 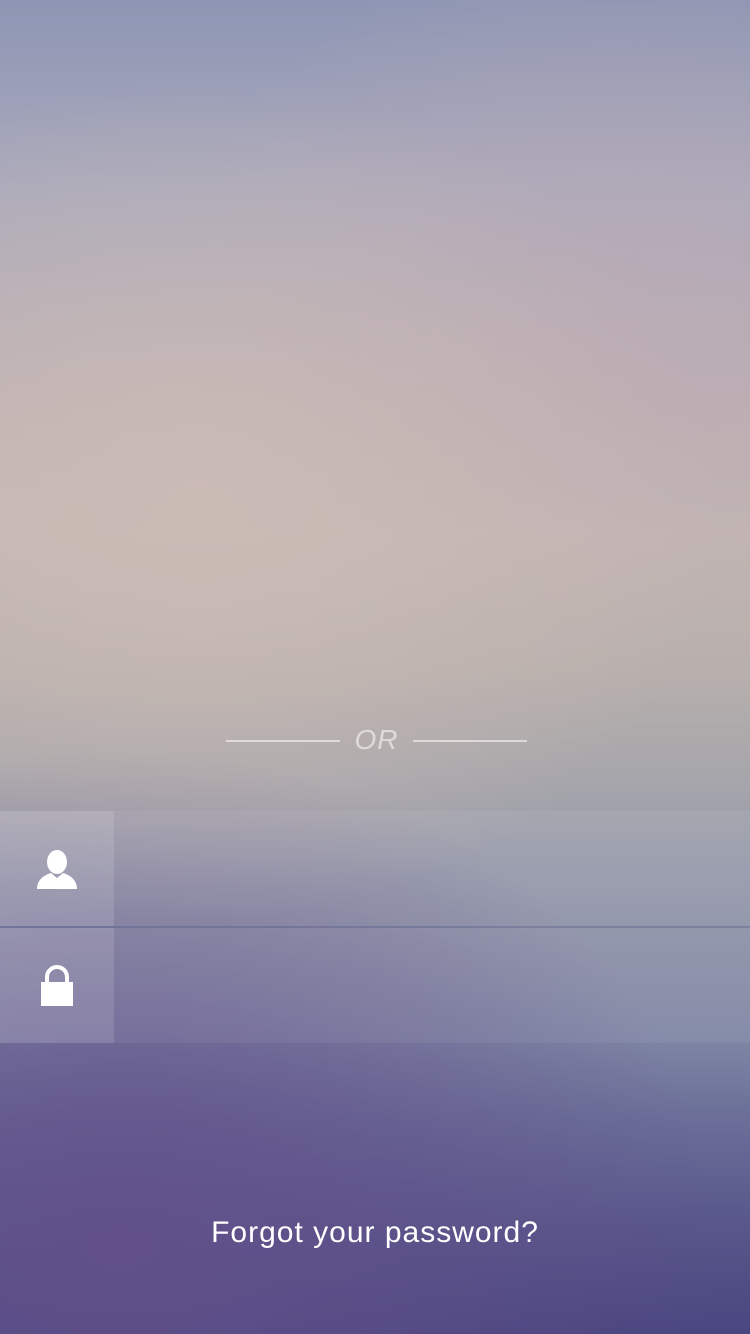 I want to click on username-input, so click(x=432, y=868).